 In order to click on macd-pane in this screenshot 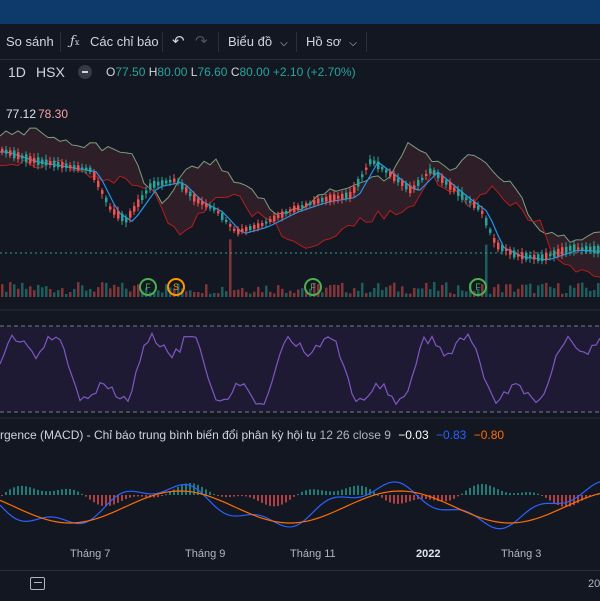, I will do `click(300, 505)`.